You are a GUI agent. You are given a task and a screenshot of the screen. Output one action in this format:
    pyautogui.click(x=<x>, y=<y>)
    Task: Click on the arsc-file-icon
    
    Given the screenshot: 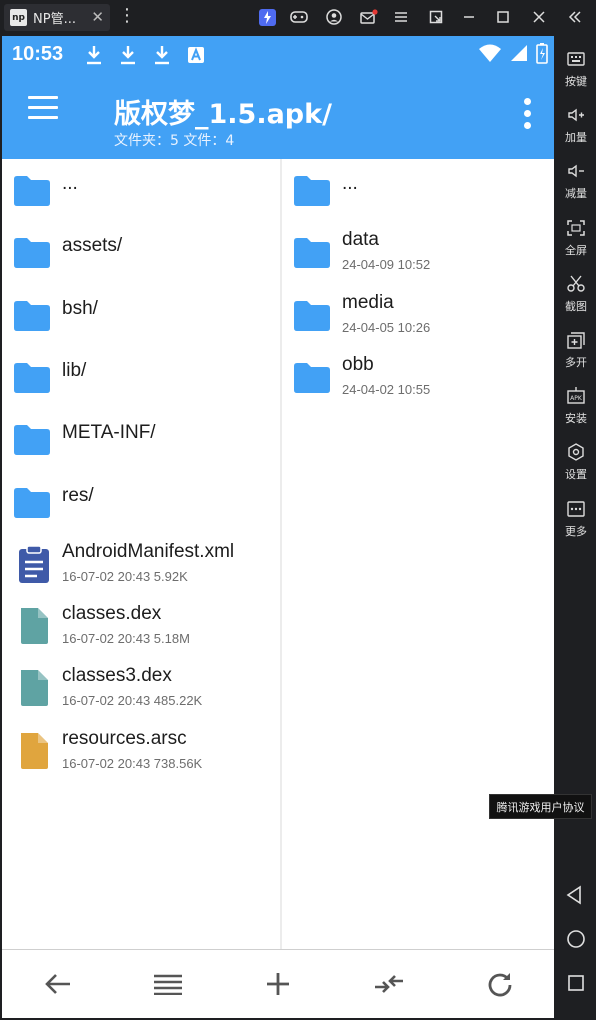 What is the action you would take?
    pyautogui.click(x=34, y=750)
    